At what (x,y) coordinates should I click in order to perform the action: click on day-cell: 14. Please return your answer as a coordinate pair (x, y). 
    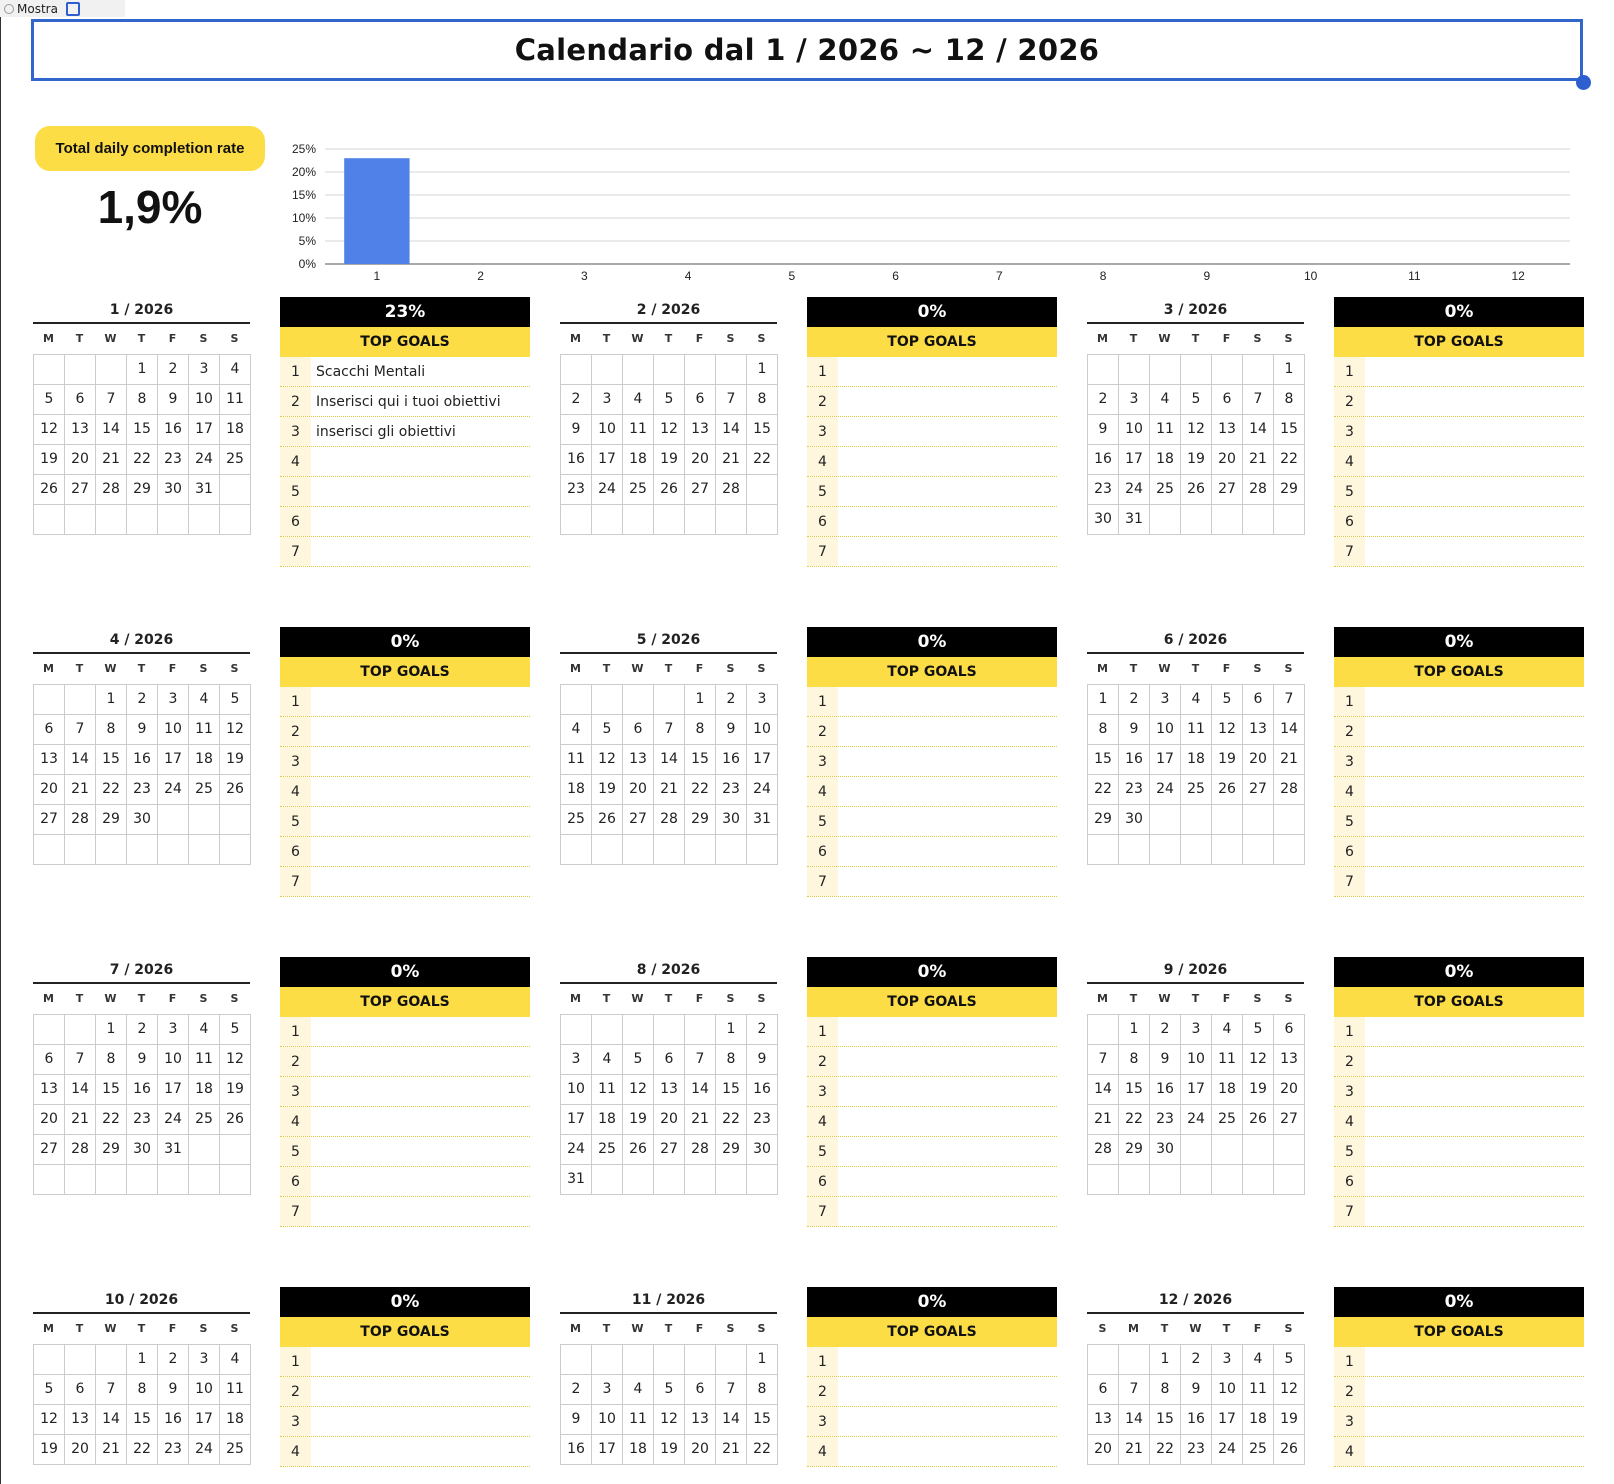
    Looking at the image, I should click on (1258, 430).